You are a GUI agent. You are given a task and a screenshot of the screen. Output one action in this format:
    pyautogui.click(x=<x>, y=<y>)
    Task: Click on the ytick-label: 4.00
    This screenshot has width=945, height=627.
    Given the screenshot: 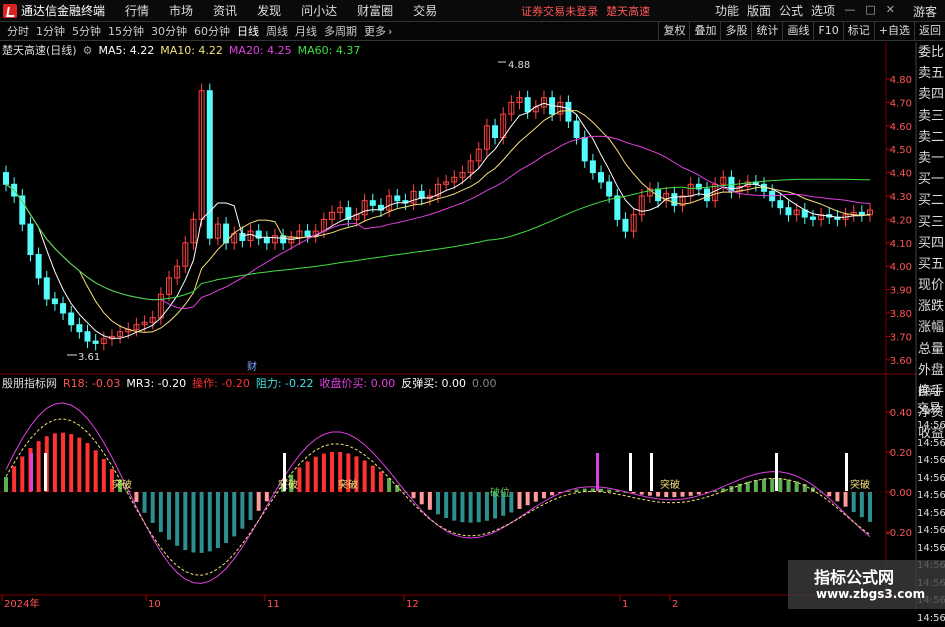 What is the action you would take?
    pyautogui.click(x=901, y=267)
    